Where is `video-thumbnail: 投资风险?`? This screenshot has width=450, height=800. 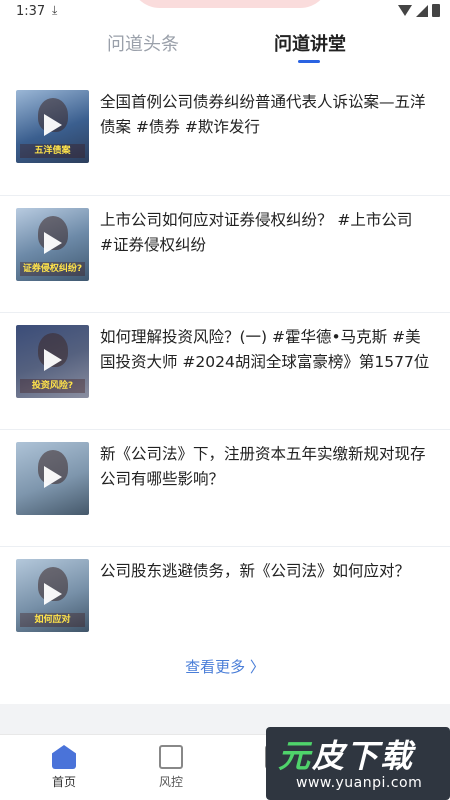 video-thumbnail: 投资风险? is located at coordinates (52, 361).